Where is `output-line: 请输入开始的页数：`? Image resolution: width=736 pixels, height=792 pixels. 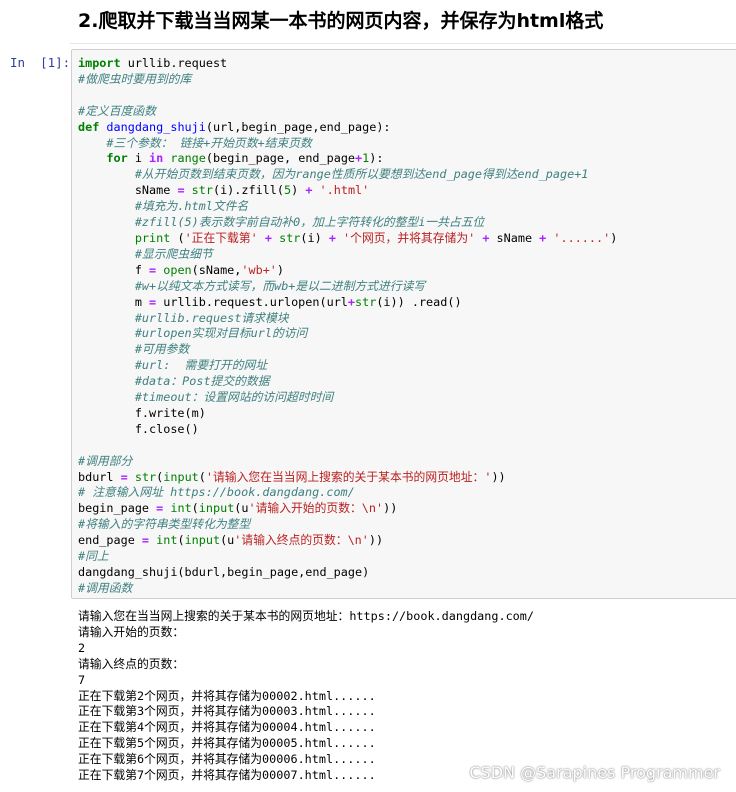 output-line: 请输入开始的页数： is located at coordinates (131, 631).